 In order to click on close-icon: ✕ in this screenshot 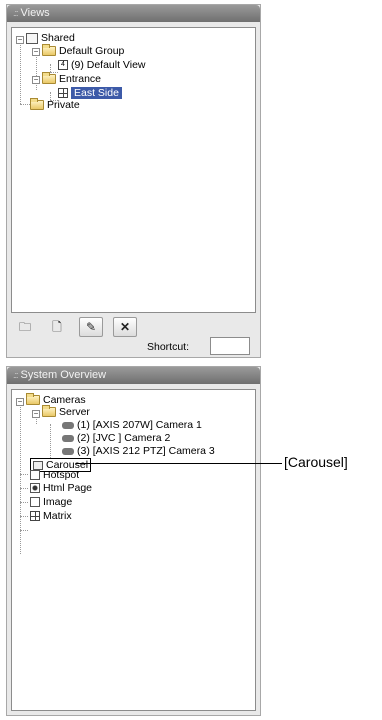, I will do `click(125, 327)`.